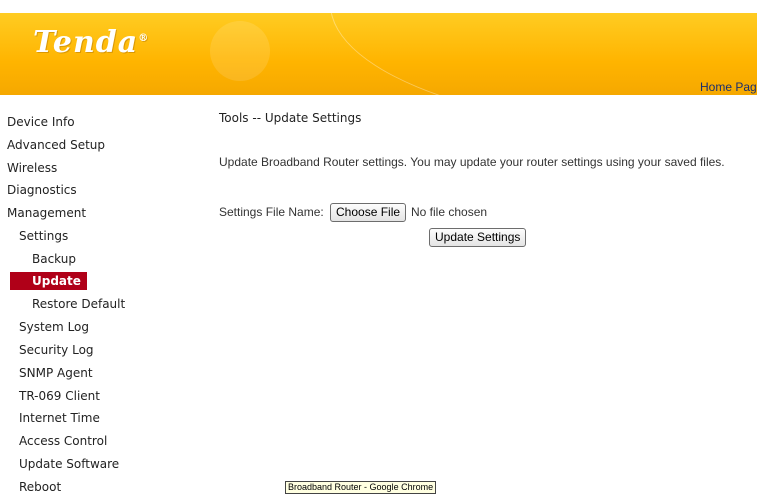  Describe the element at coordinates (59, 396) in the screenshot. I see `sidebar-item-tr069-client: TR-069 Client` at that location.